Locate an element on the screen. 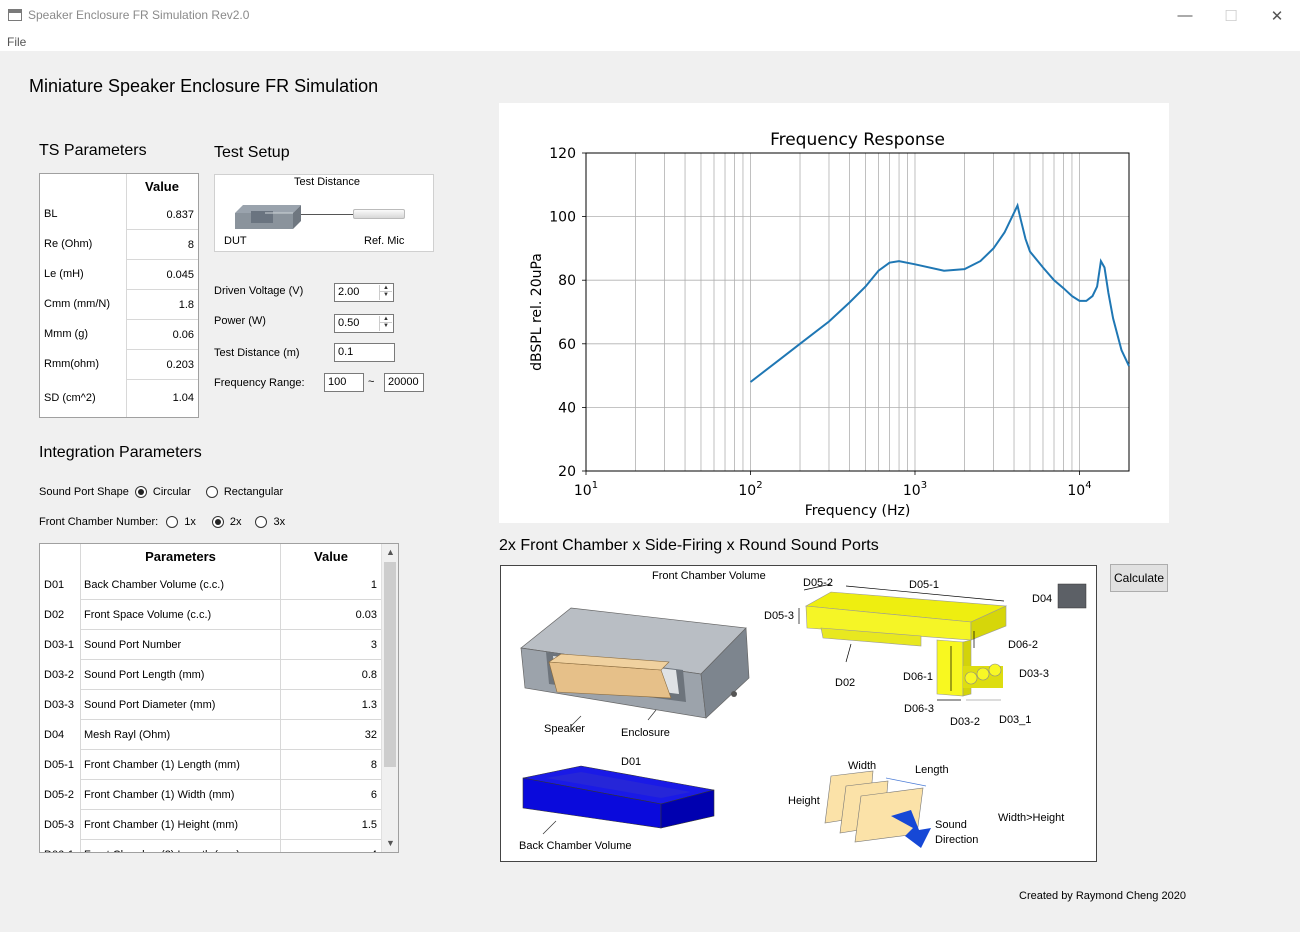 This screenshot has width=1300, height=932. param-id: D05-1 is located at coordinates (59, 765).